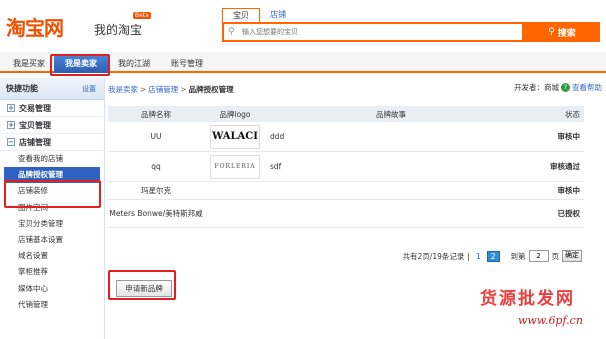 The image size is (606, 339). I want to click on table-row: UU WALACI ddd 审核中, so click(346, 137).